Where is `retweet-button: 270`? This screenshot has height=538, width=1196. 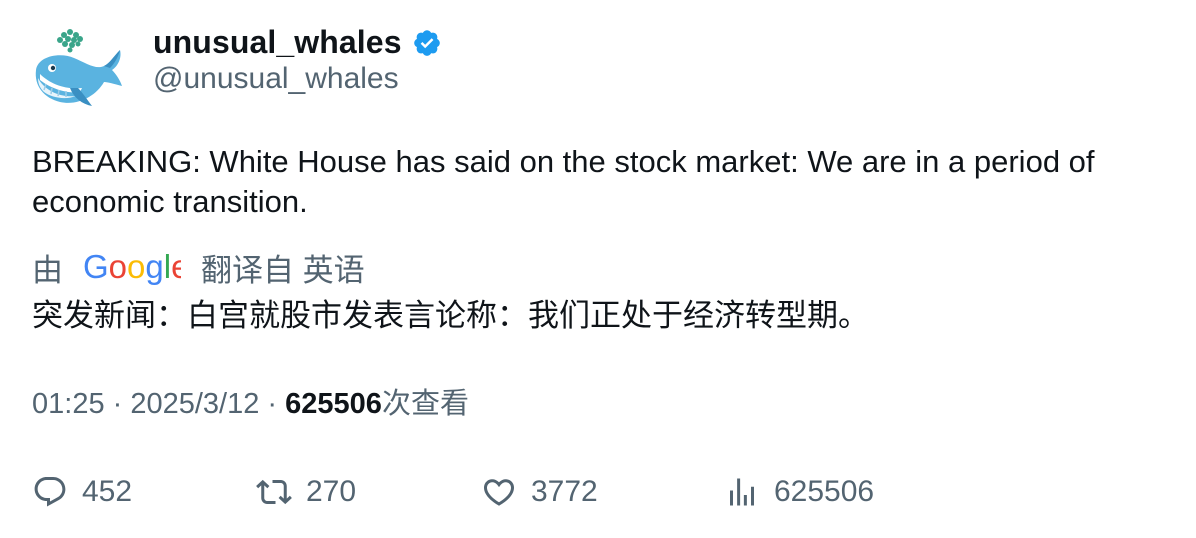 retweet-button: 270 is located at coordinates (306, 492).